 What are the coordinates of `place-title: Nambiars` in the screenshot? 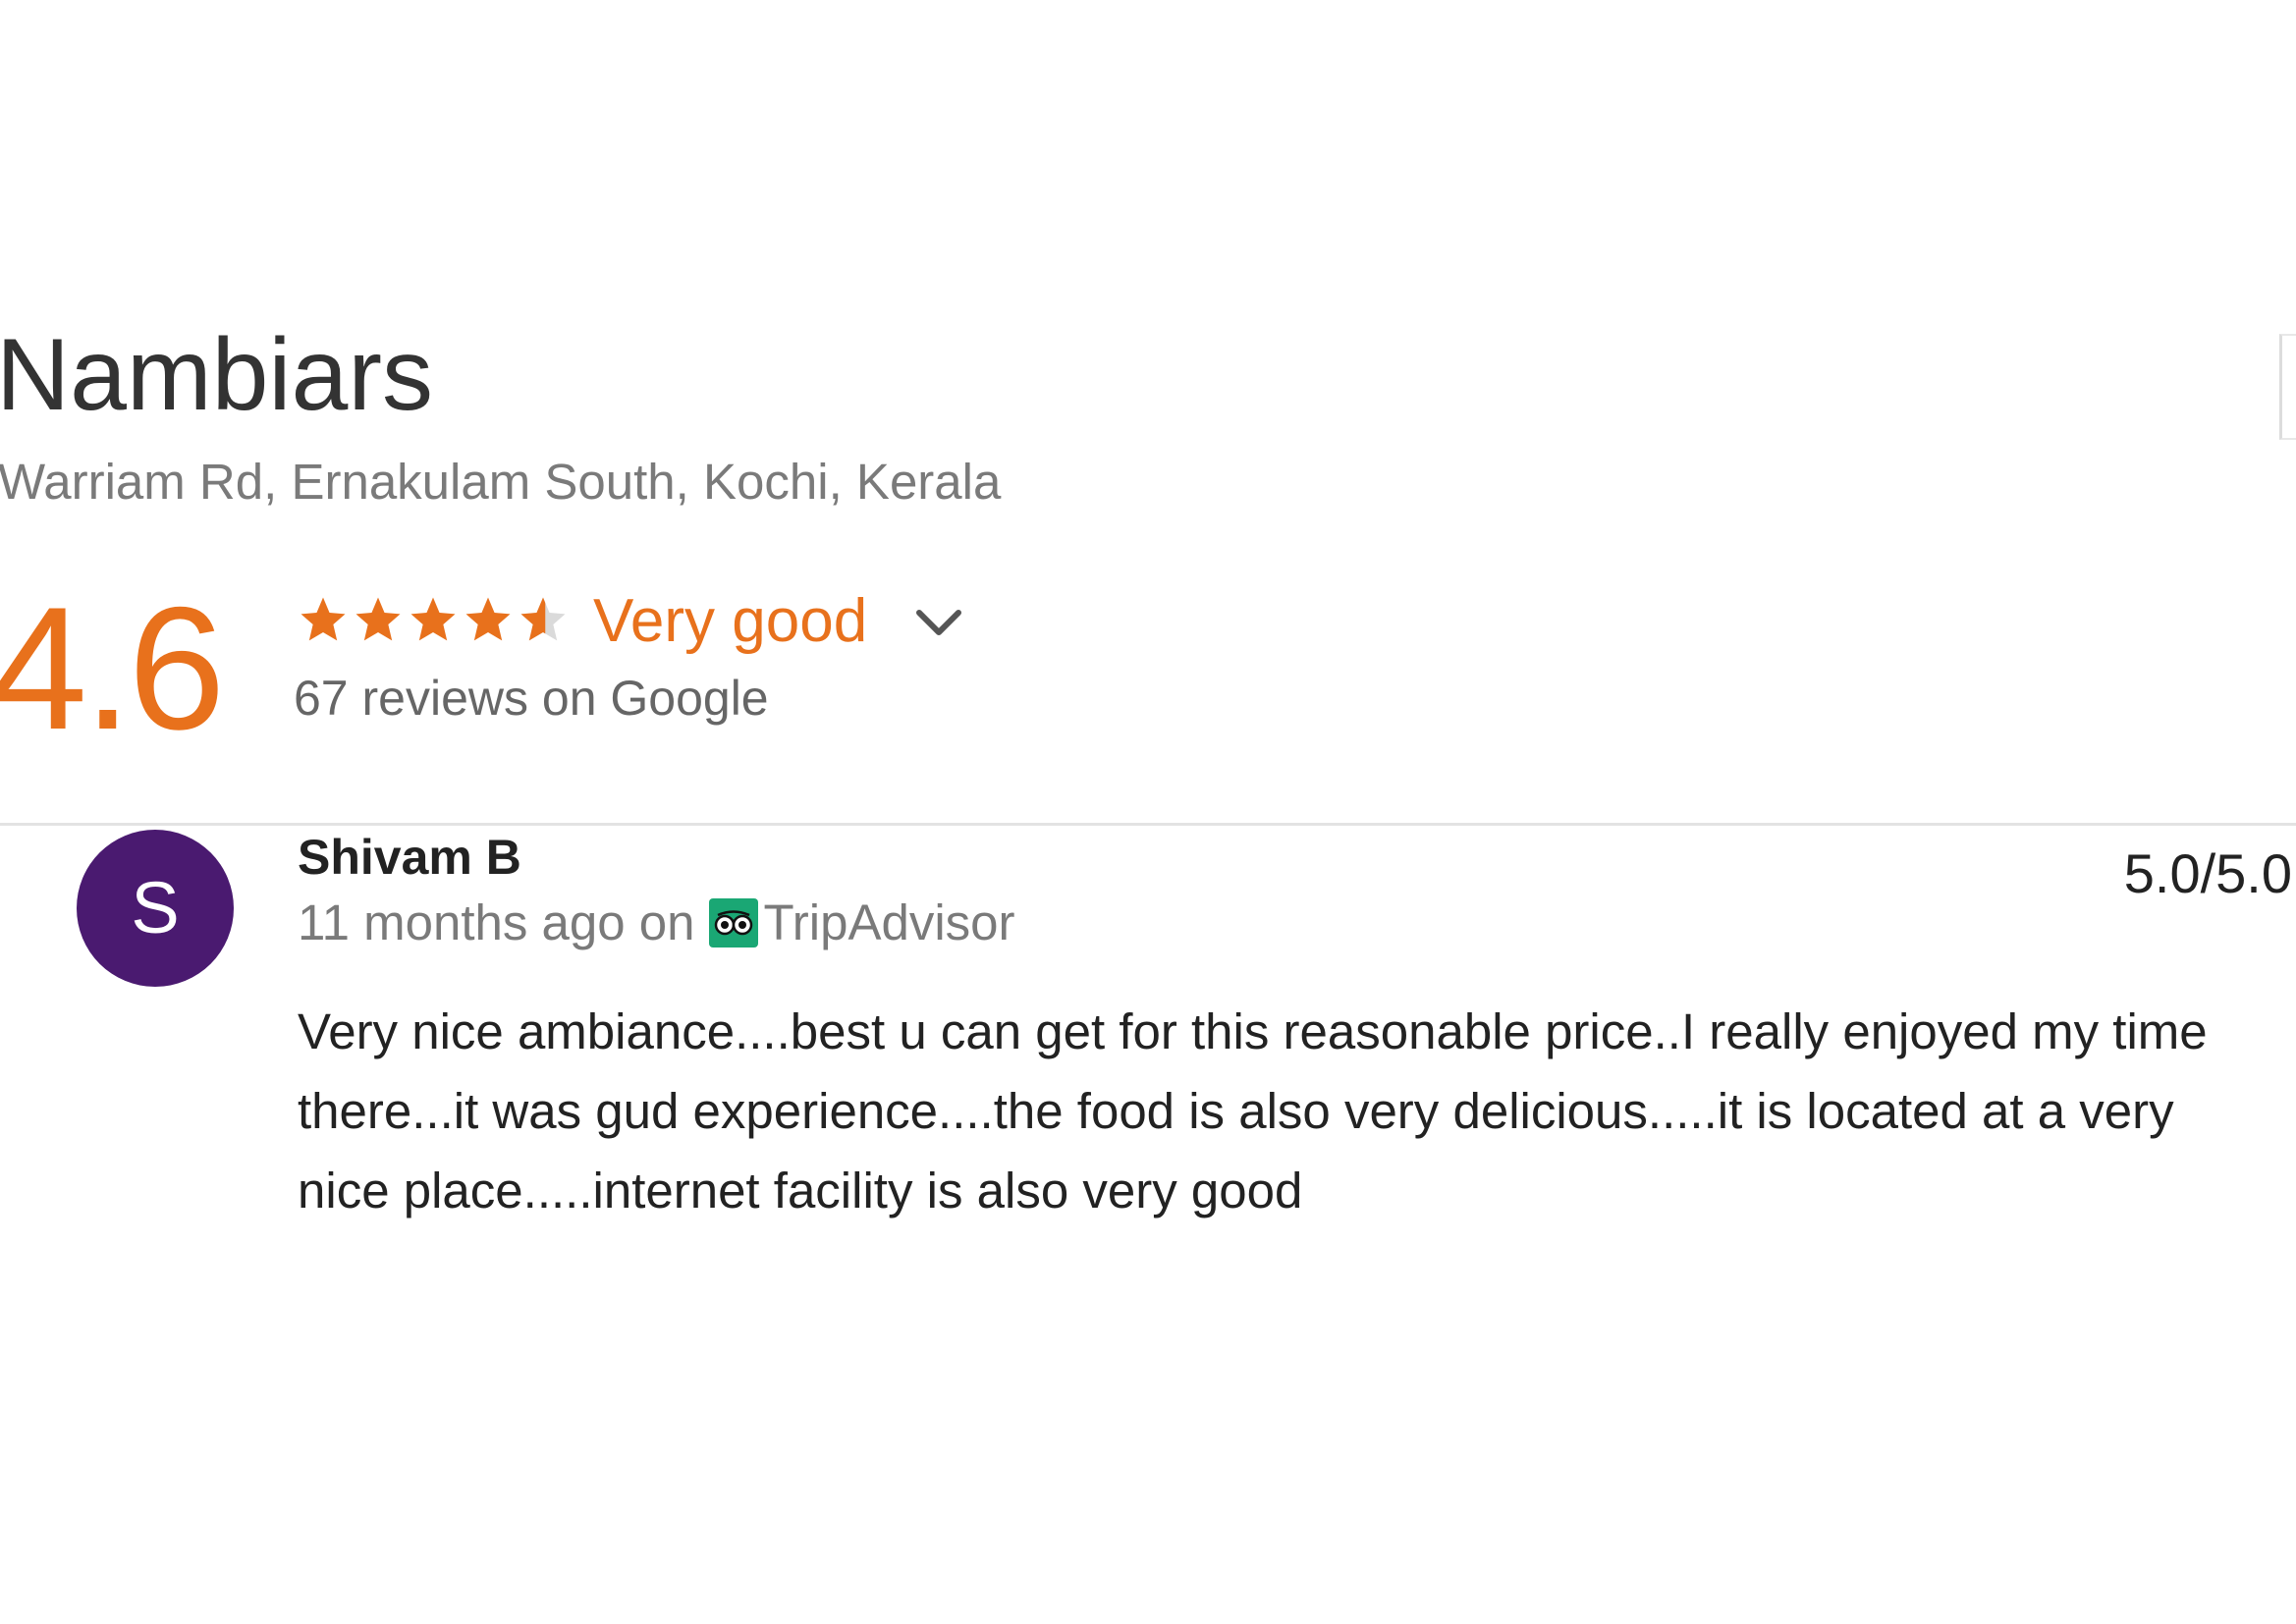 It's located at (216, 375).